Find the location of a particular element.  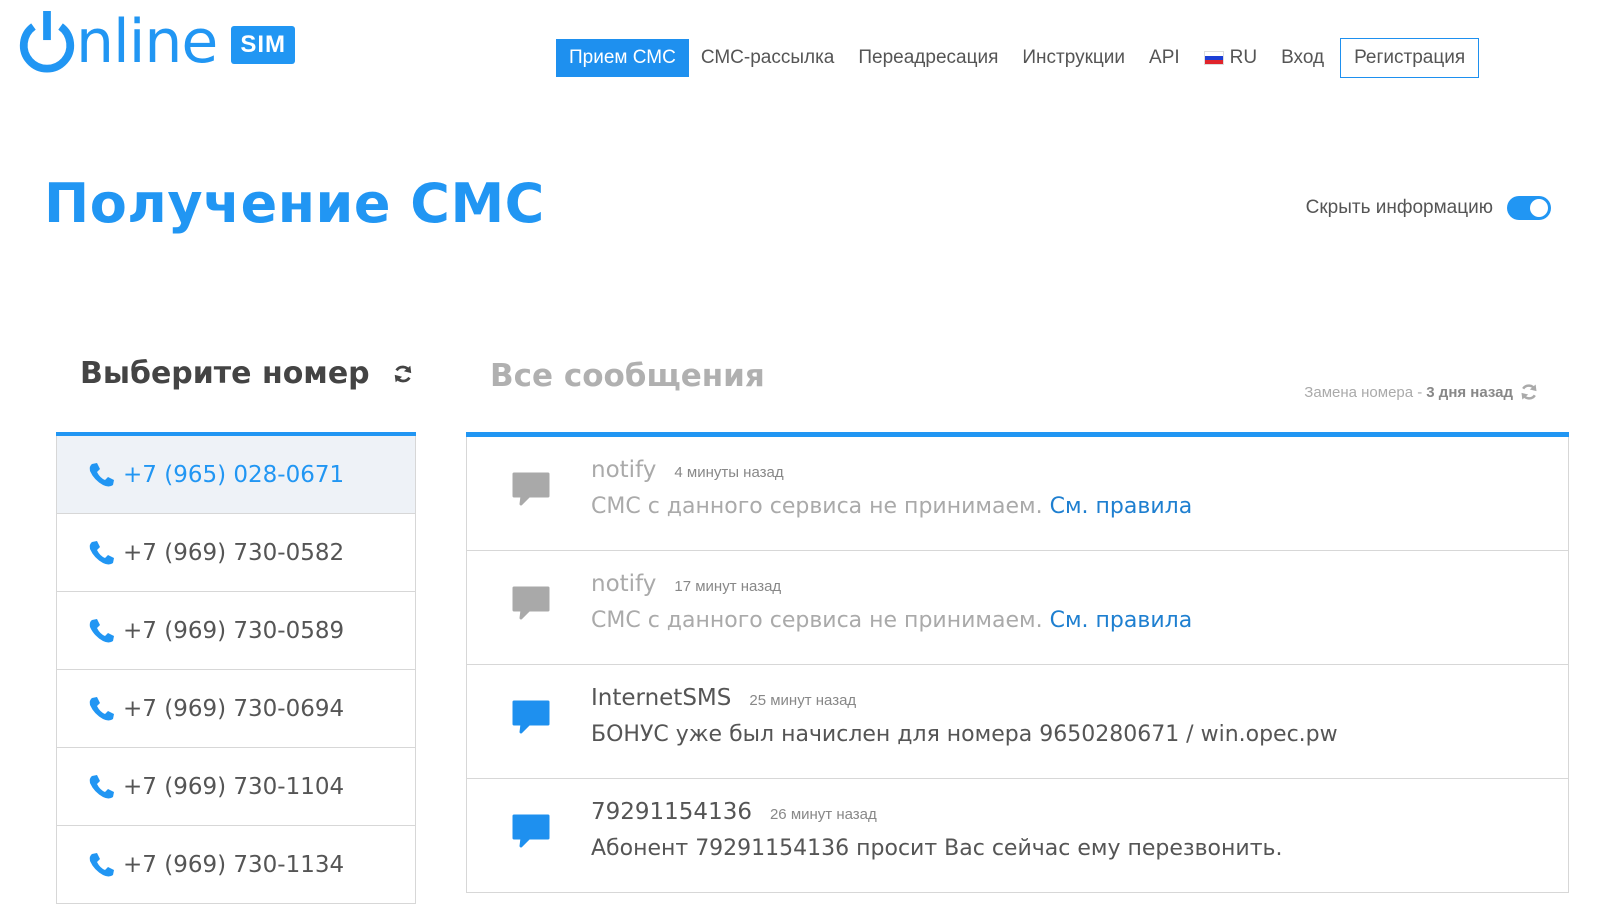

register-button: Регистрация is located at coordinates (1410, 58).